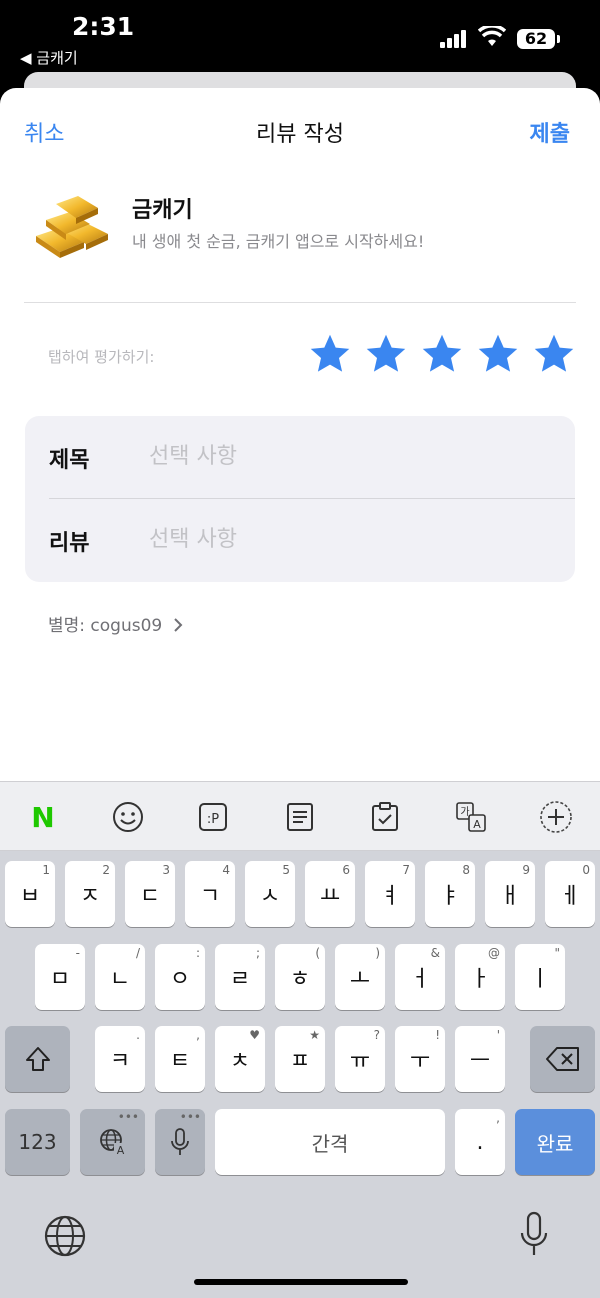 The image size is (600, 1298). What do you see at coordinates (300, 1061) in the screenshot?
I see `key-label: ㅍ` at bounding box center [300, 1061].